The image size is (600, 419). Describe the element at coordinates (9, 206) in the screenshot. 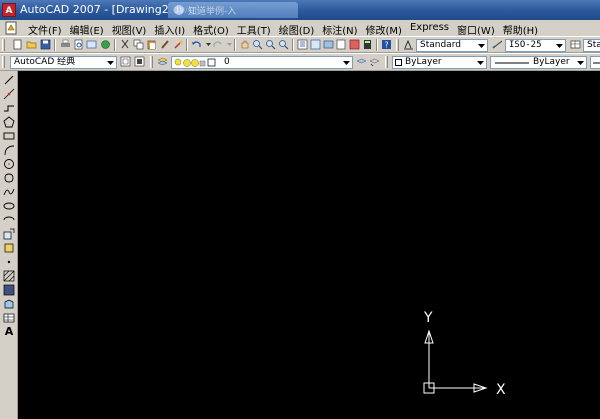

I see `ellipse-icon` at that location.